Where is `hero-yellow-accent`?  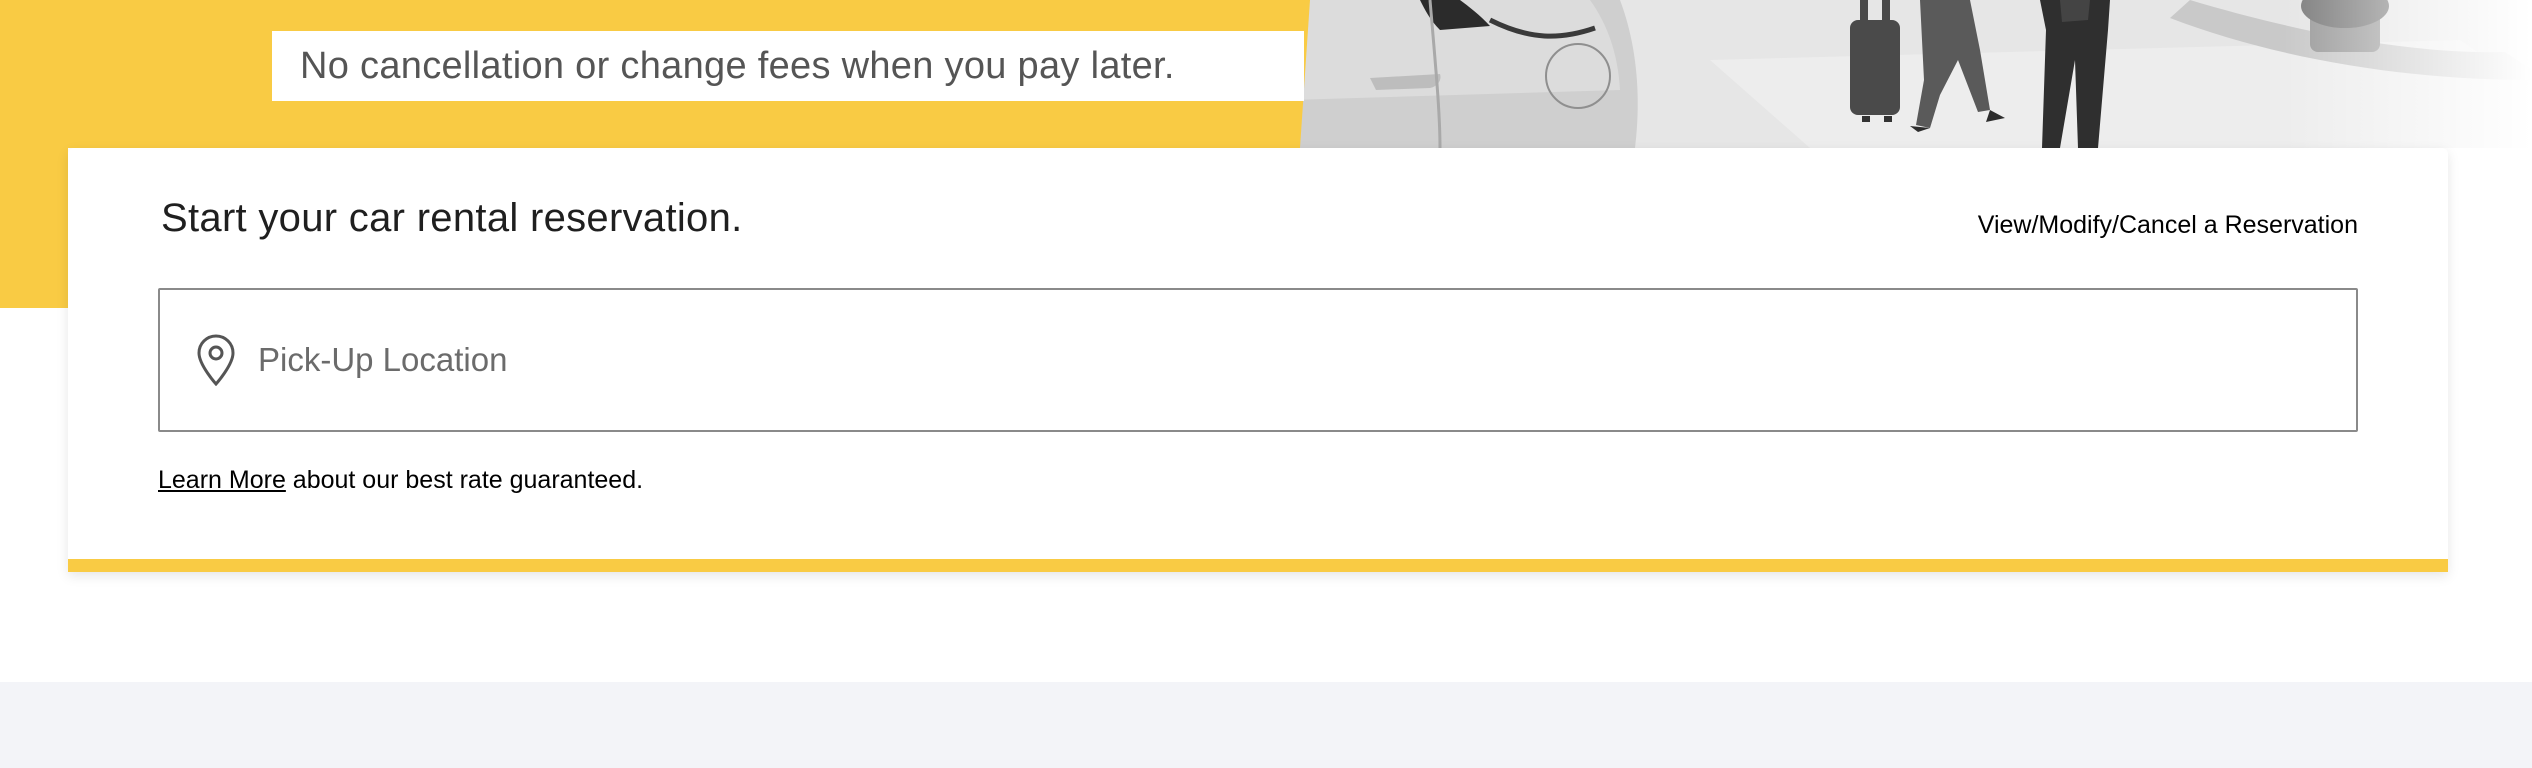 hero-yellow-accent is located at coordinates (34, 228).